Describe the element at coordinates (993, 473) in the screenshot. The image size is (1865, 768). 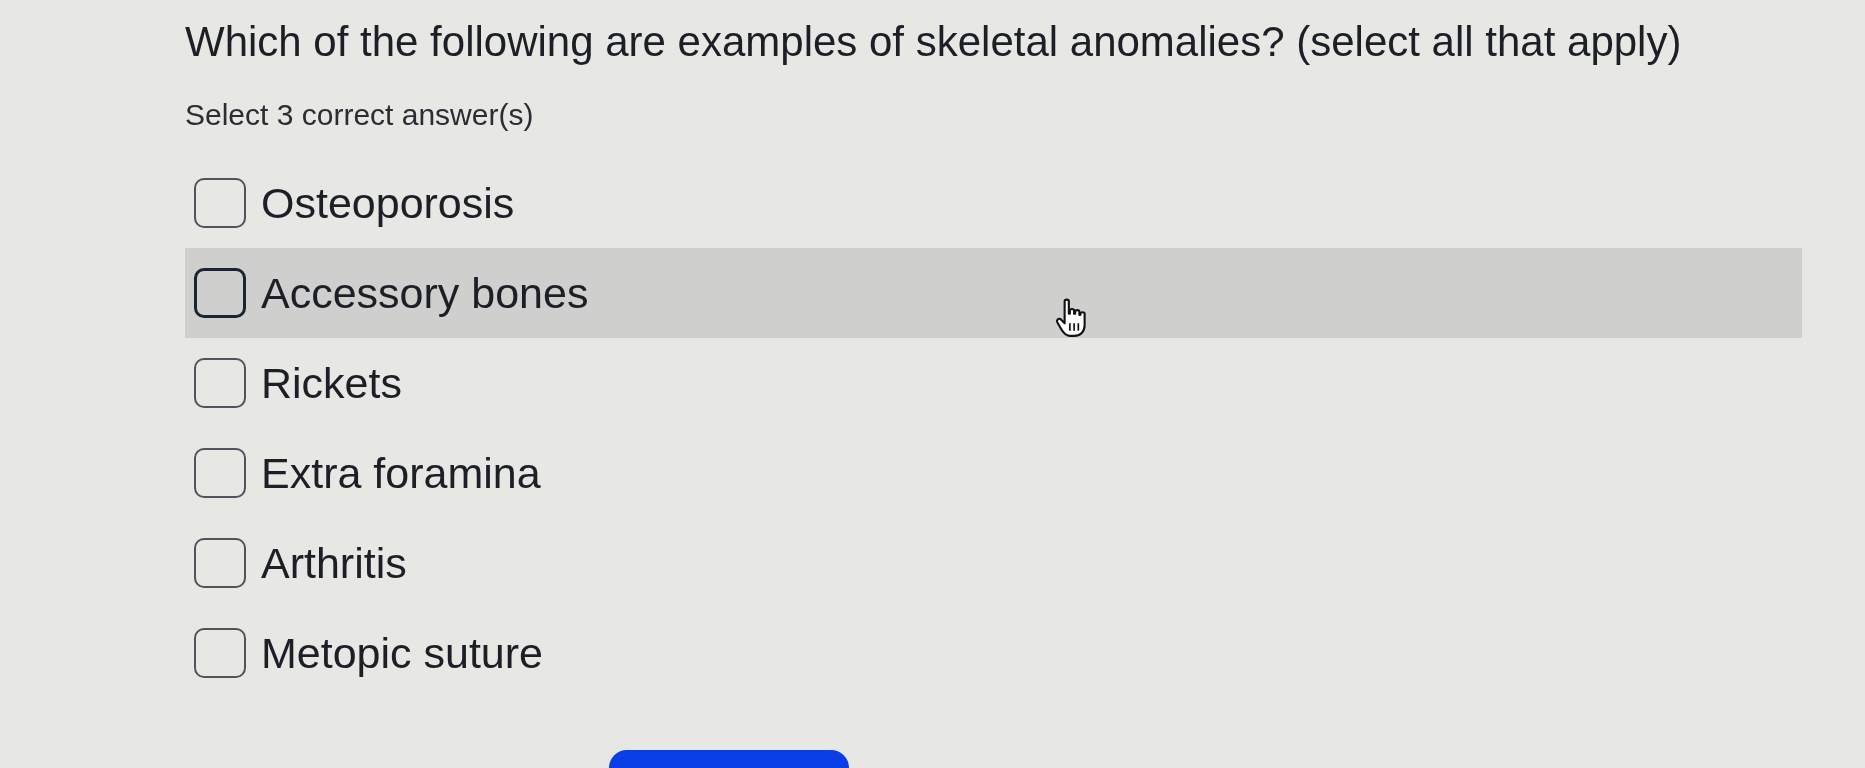
I see `answer-option: Extra foramina` at that location.